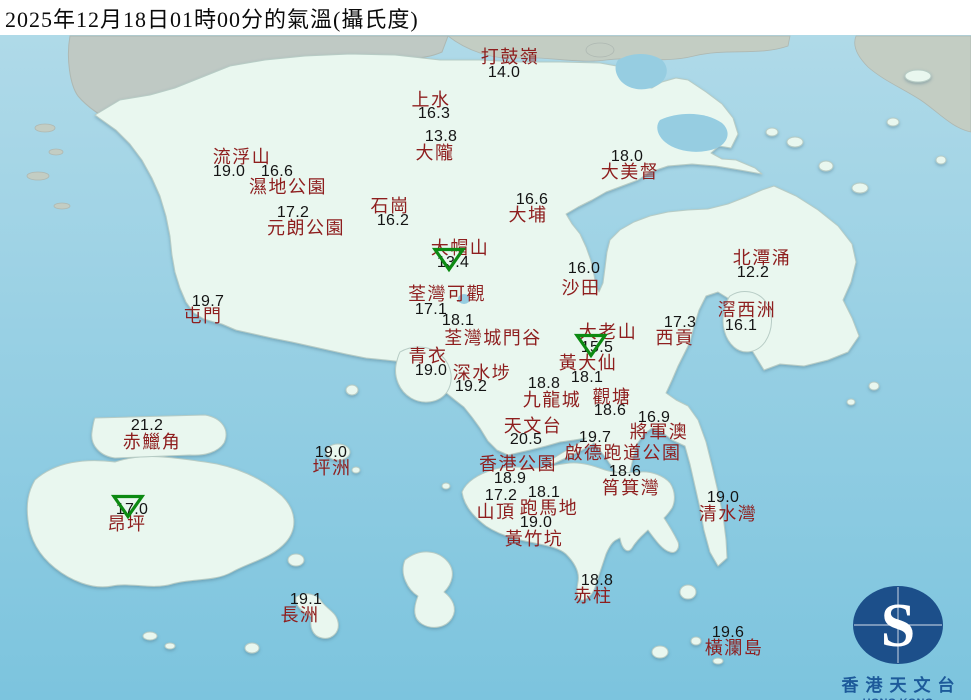 This screenshot has height=700, width=971. What do you see at coordinates (608, 332) in the screenshot?
I see `station-name: 大老山` at bounding box center [608, 332].